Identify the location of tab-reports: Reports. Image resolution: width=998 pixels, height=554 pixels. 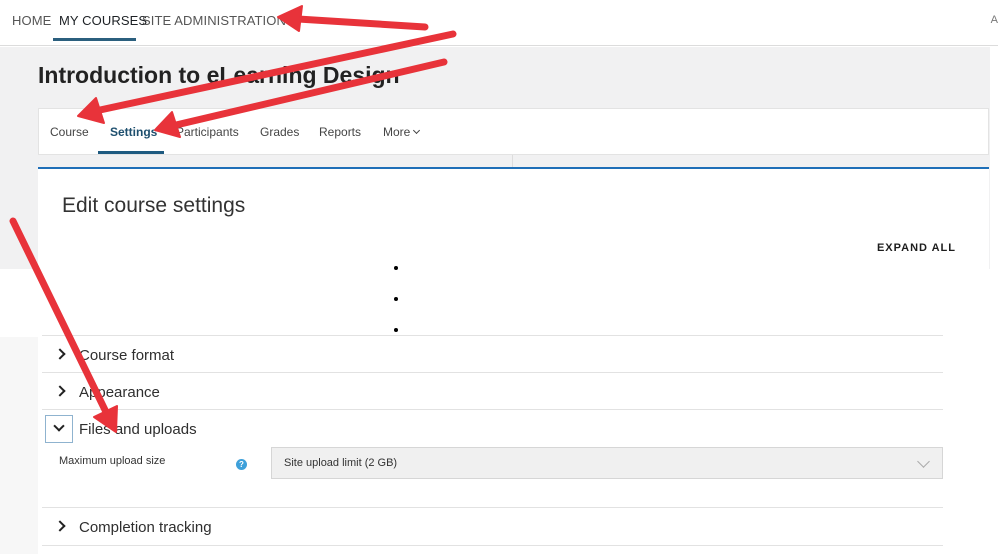
(340, 132).